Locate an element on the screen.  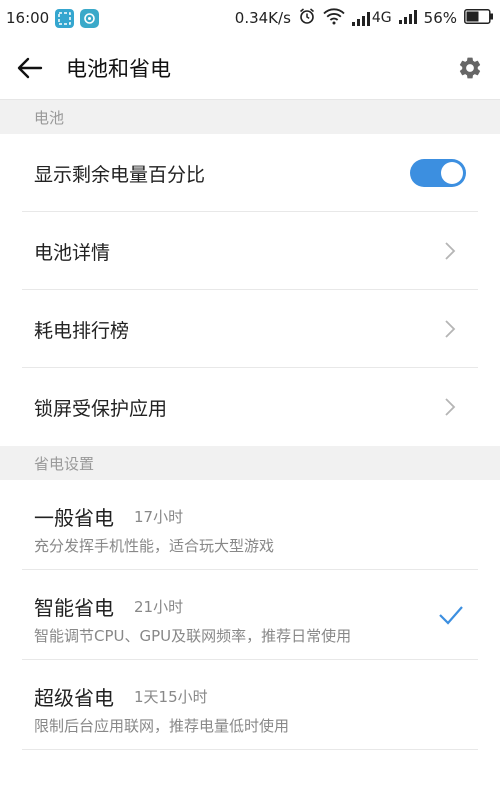
mode-description: 智能调节CPU、GPU及联网频率，推荐日常使用 is located at coordinates (193, 636).